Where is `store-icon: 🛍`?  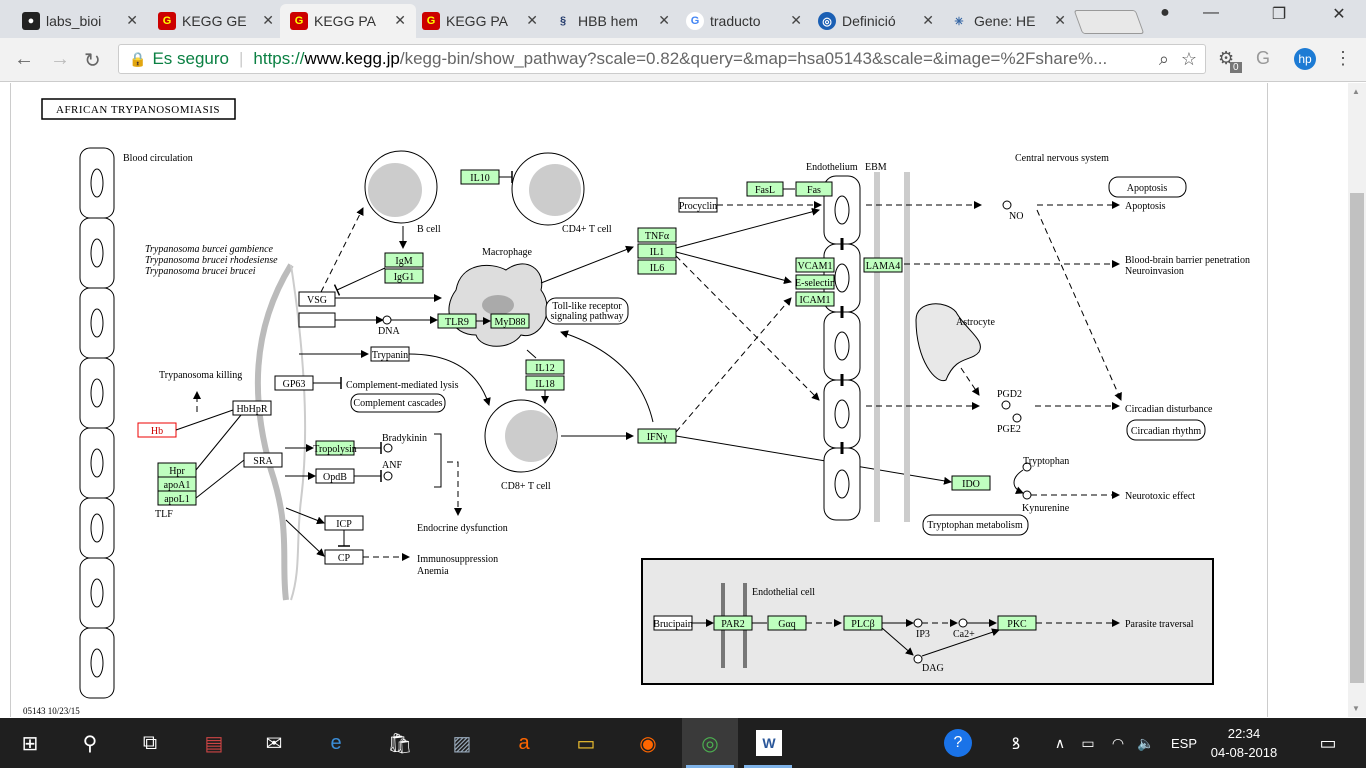 store-icon: 🛍 is located at coordinates (400, 743).